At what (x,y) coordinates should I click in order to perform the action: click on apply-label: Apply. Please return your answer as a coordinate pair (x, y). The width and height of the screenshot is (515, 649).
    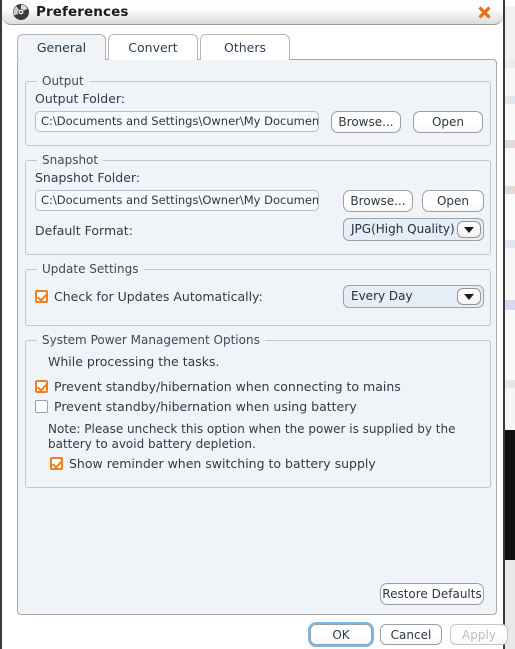
    Looking at the image, I should click on (479, 634).